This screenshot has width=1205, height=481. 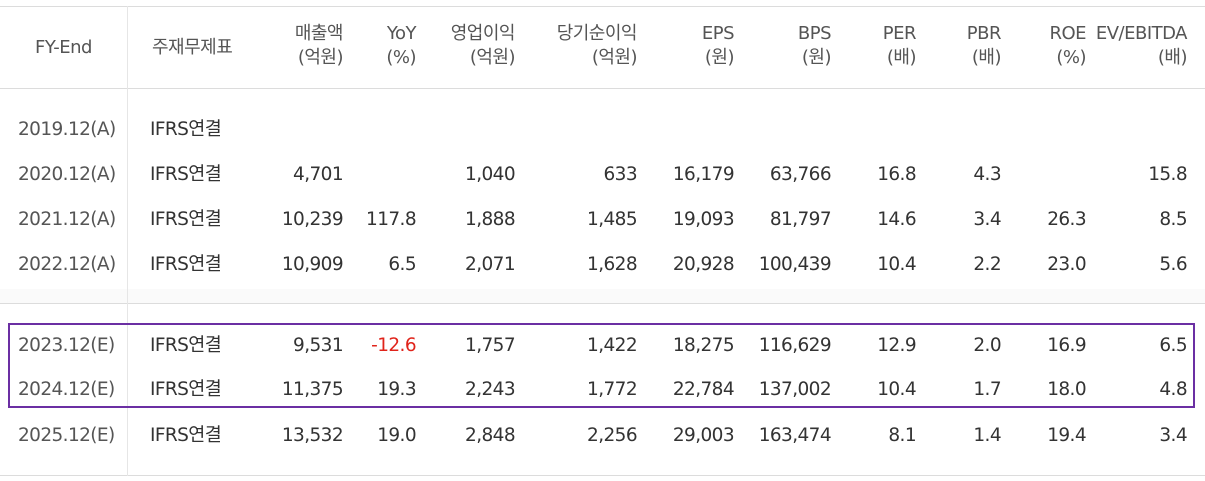 I want to click on header-label: 매출액, so click(x=319, y=33).